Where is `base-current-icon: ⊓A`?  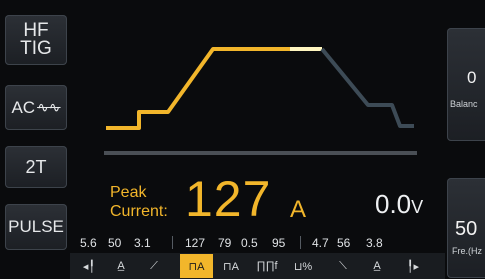
base-current-icon: ⊓A is located at coordinates (231, 266).